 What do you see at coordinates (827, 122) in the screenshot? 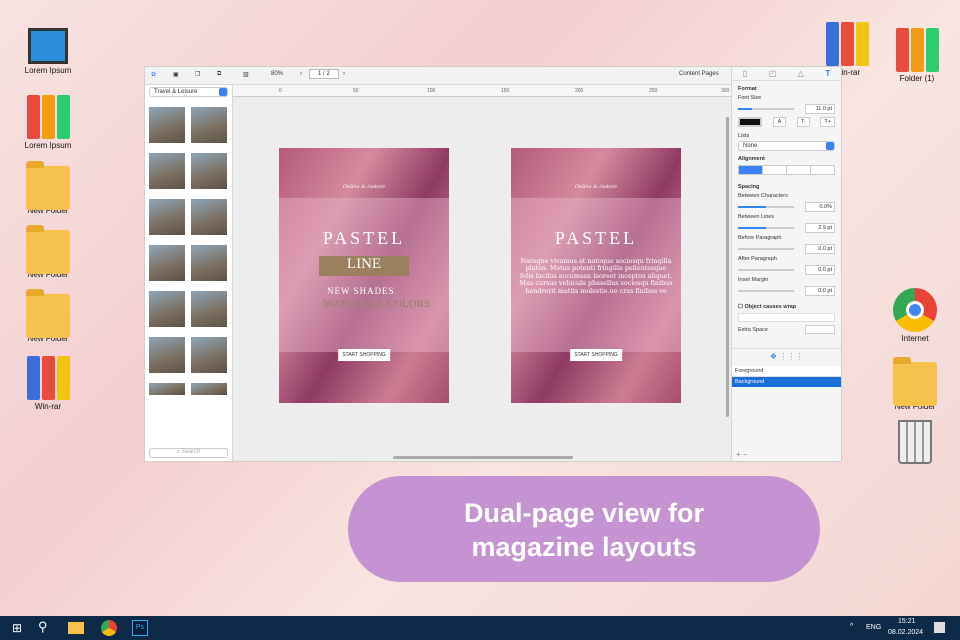
I see `larger-button: T+` at bounding box center [827, 122].